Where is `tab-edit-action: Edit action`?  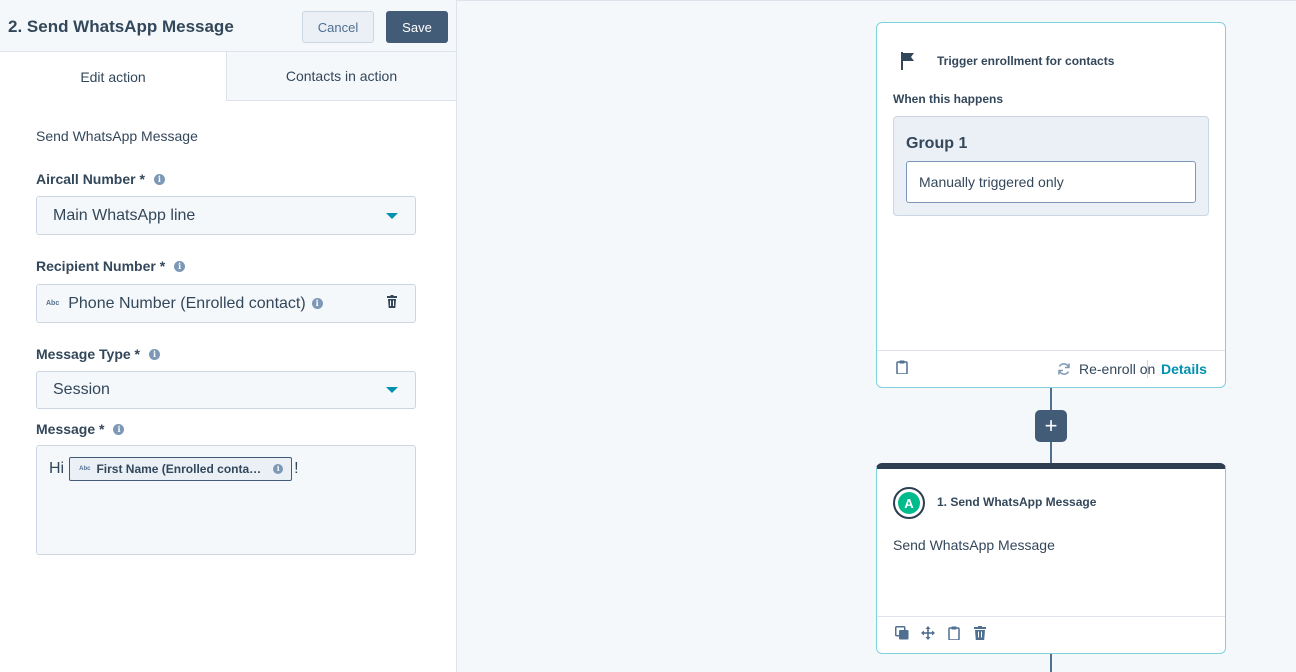 tab-edit-action: Edit action is located at coordinates (113, 76).